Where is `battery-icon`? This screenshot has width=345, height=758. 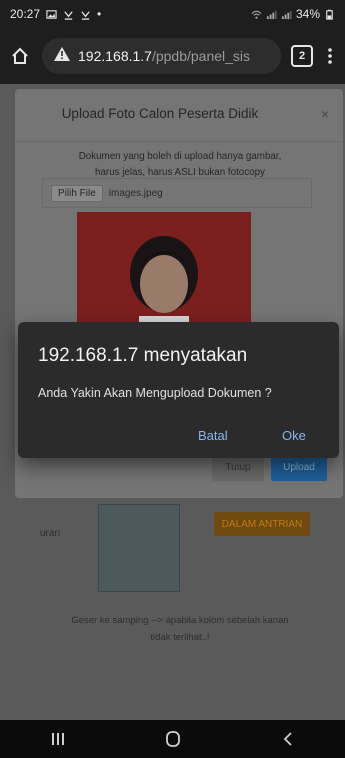
battery-icon is located at coordinates (329, 14).